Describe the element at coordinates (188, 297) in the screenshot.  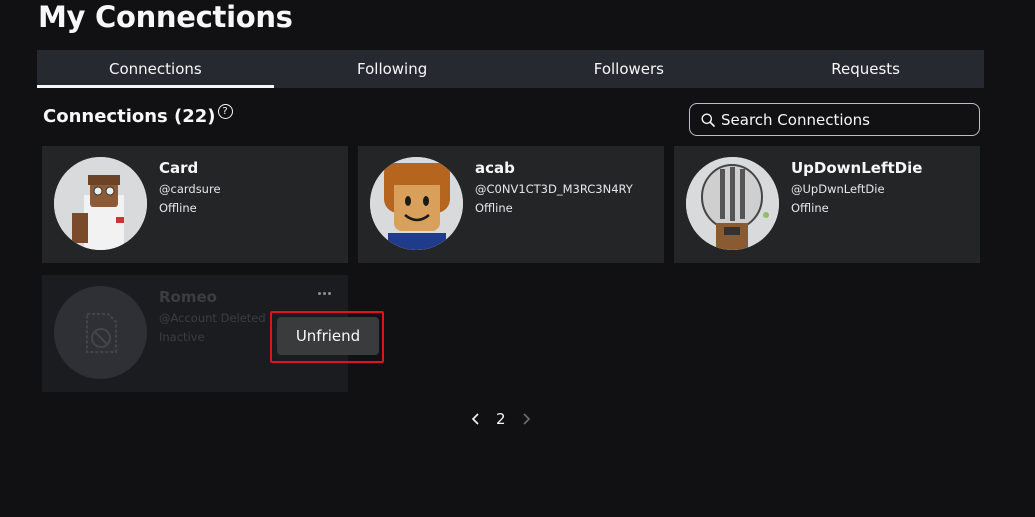
I see `connection-name: Romeo` at that location.